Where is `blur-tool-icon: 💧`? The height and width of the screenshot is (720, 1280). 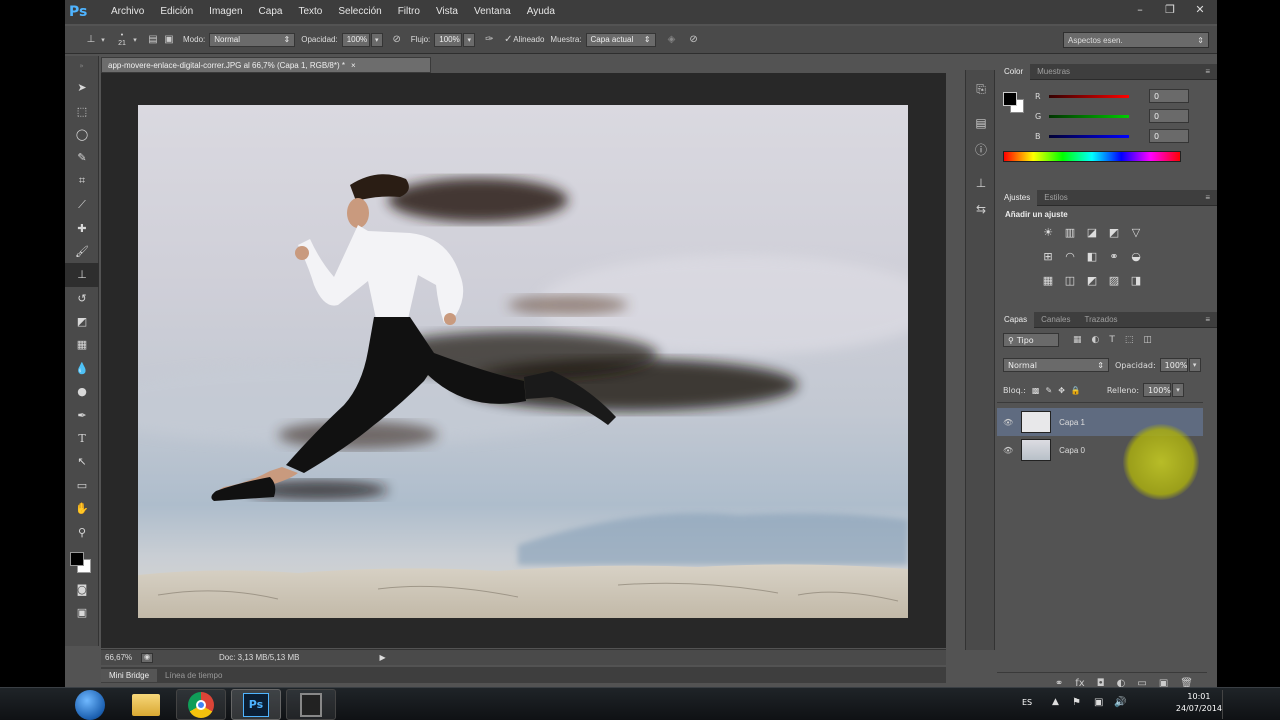
blur-tool-icon: 💧 is located at coordinates (82, 368).